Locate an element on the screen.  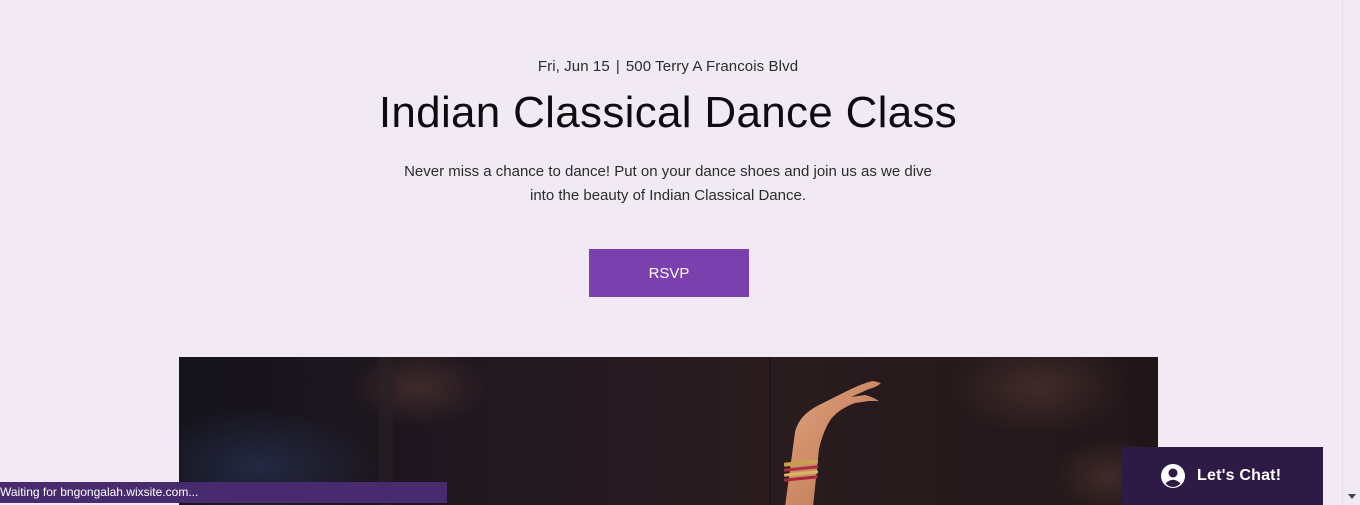
vertical-scrollbar is located at coordinates (1351, 252).